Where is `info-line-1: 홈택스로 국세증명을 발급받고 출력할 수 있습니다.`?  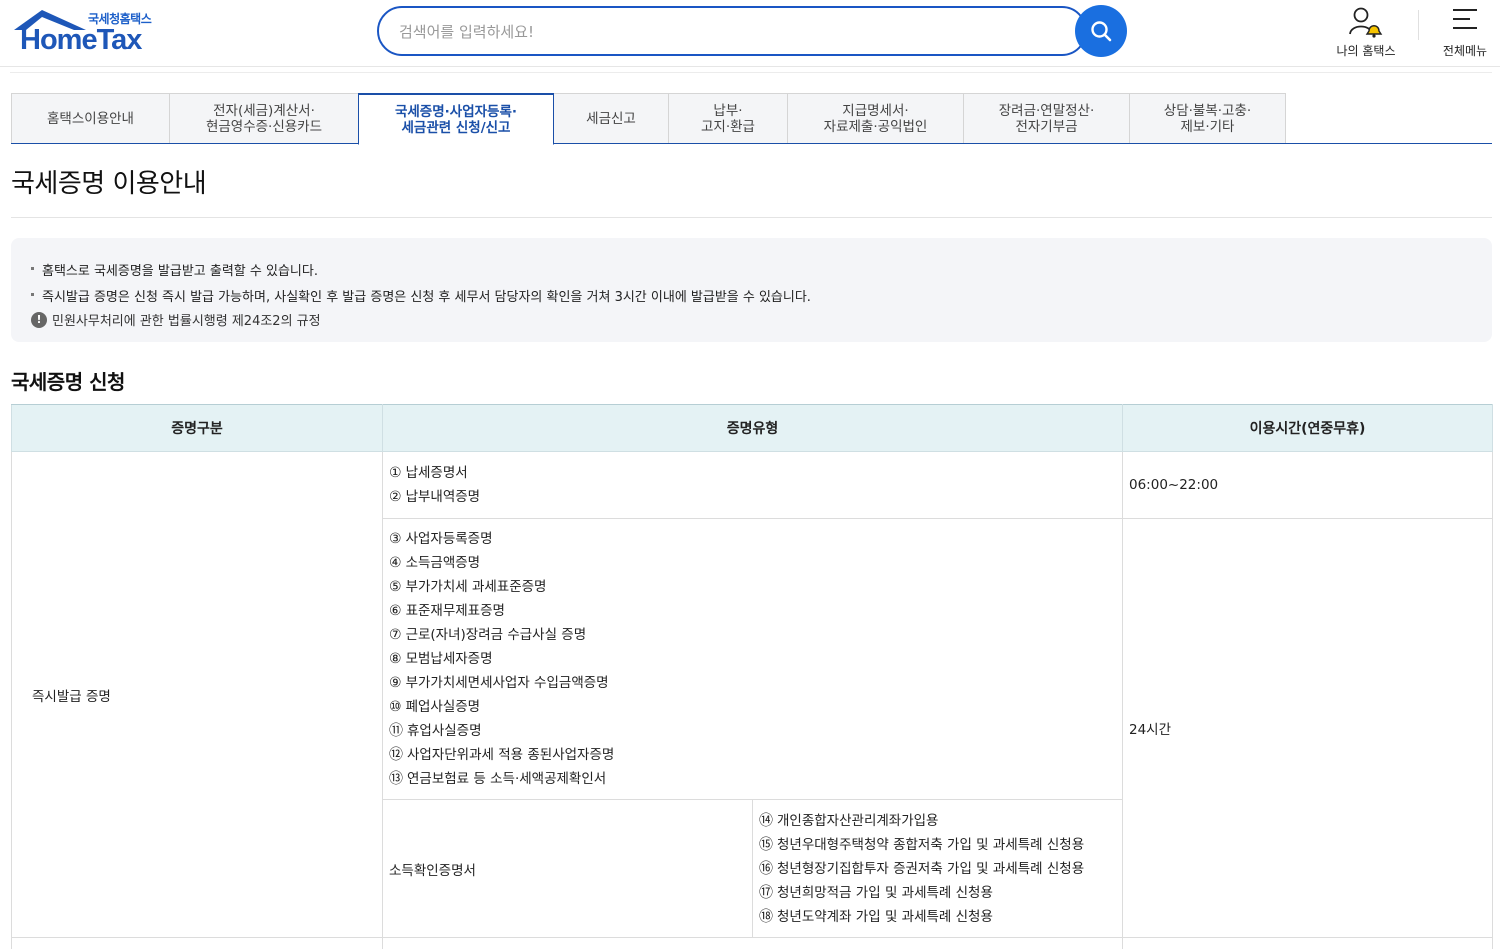
info-line-1: 홈택스로 국세증명을 발급받고 출력할 수 있습니다. is located at coordinates (174, 269).